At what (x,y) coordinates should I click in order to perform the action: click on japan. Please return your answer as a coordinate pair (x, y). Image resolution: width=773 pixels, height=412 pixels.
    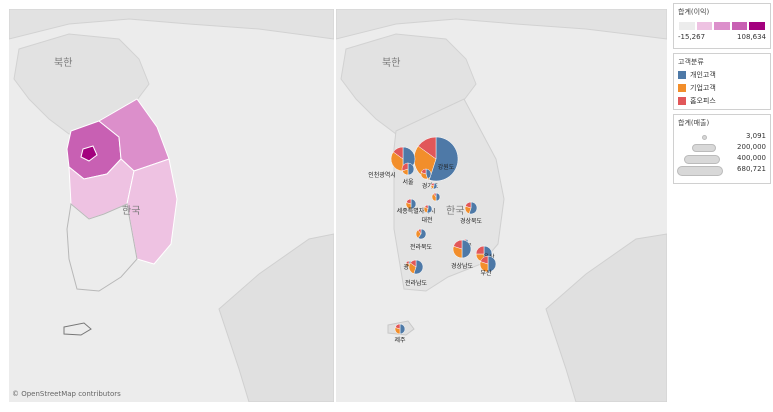
    Looking at the image, I should click on (606, 317).